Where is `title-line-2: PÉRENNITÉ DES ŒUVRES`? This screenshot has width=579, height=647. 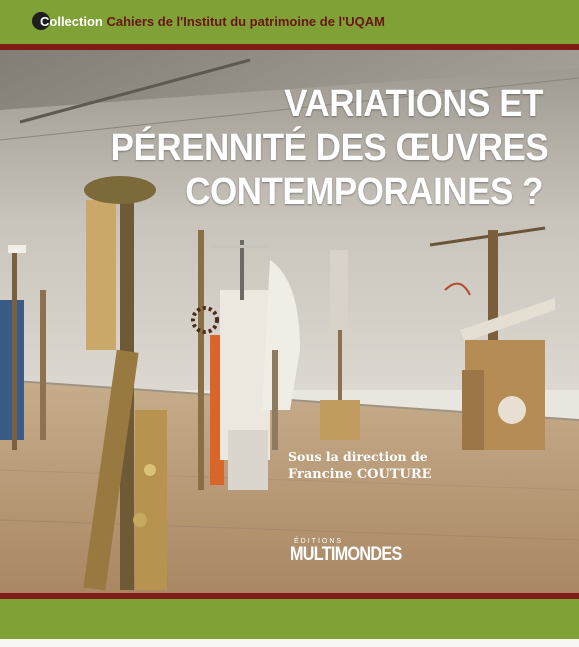
title-line-2: PÉRENNITÉ DES ŒUVRES is located at coordinates (329, 148).